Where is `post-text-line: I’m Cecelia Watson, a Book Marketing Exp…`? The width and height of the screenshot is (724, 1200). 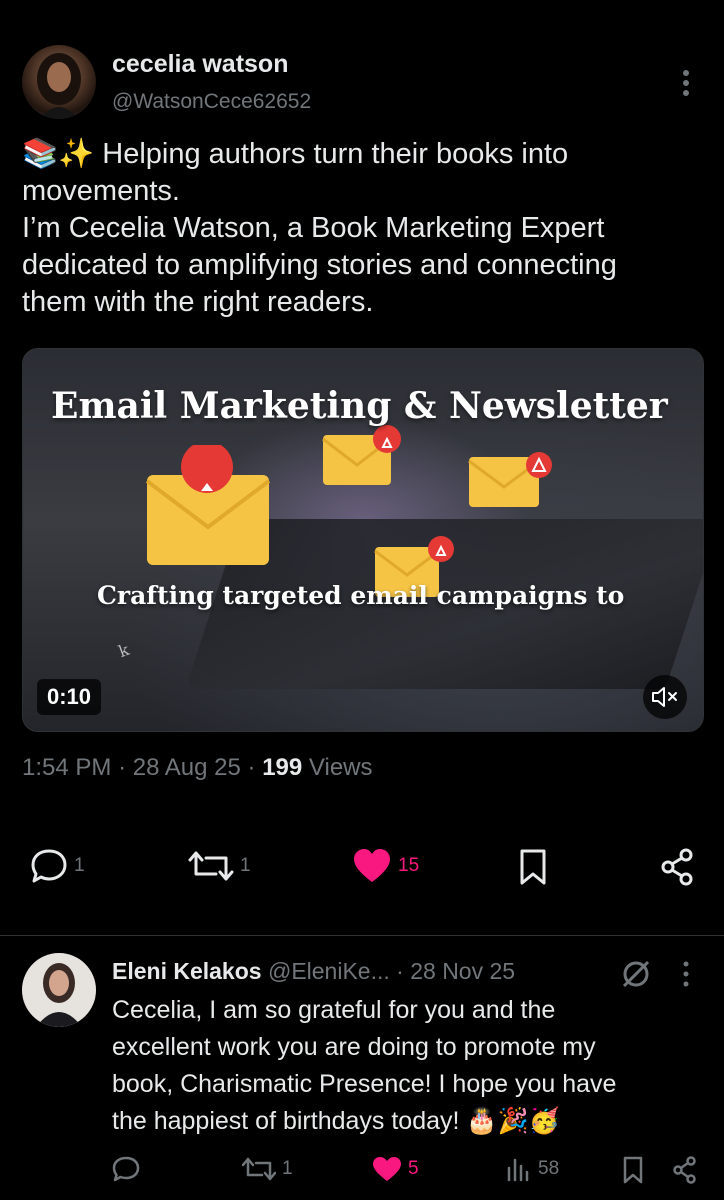
post-text-line: I’m Cecelia Watson, a Book Marketing Exp… is located at coordinates (313, 228).